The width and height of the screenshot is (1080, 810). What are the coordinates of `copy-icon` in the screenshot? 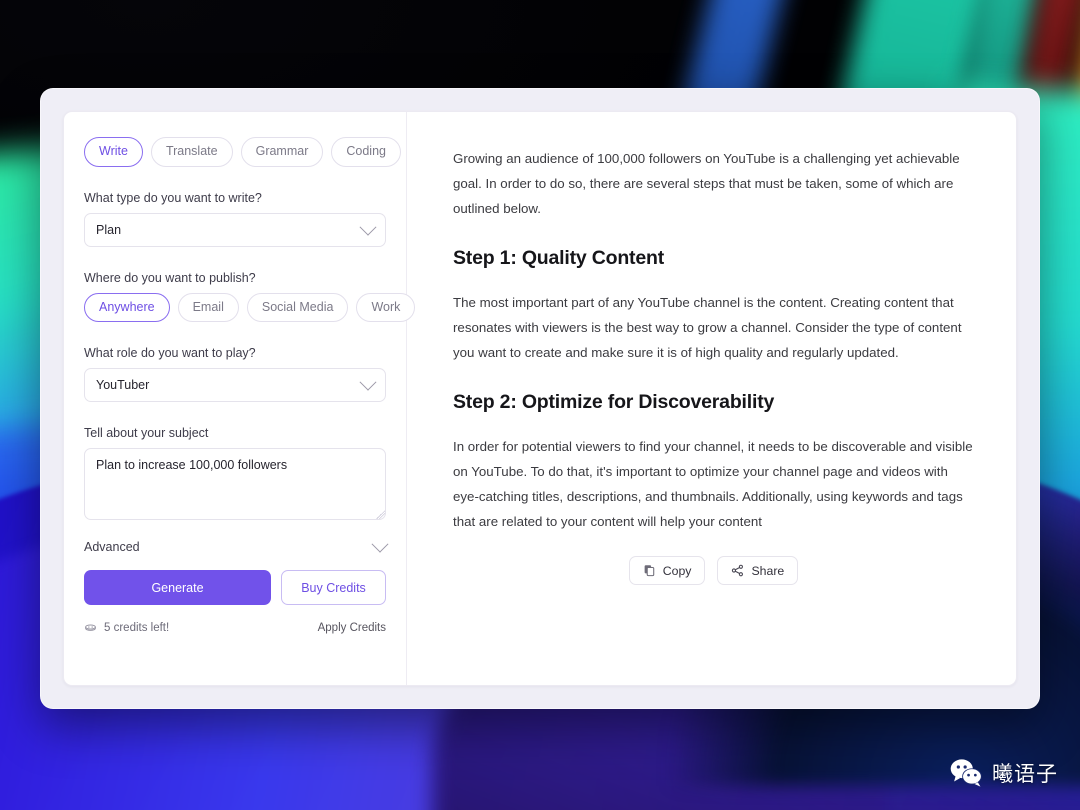 It's located at (649, 571).